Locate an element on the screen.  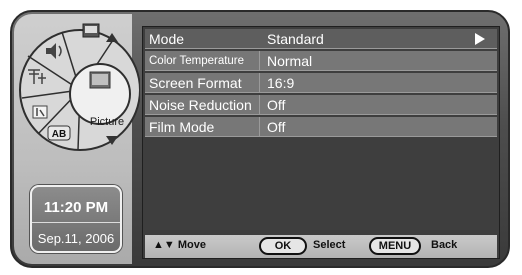
back-hint: Back is located at coordinates (444, 245).